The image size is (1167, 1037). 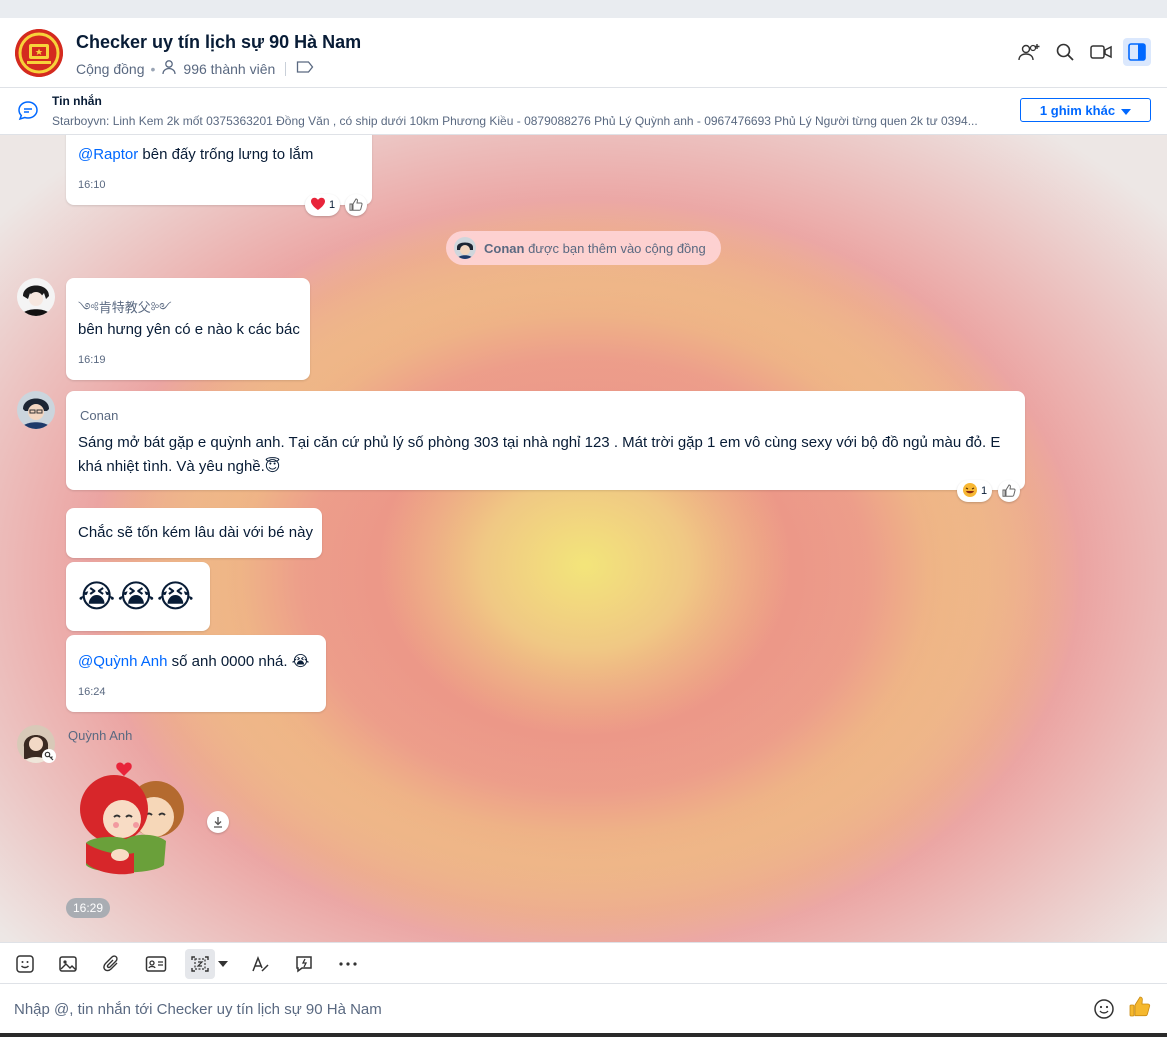 I want to click on sidebar-panel-icon, so click(x=1137, y=52).